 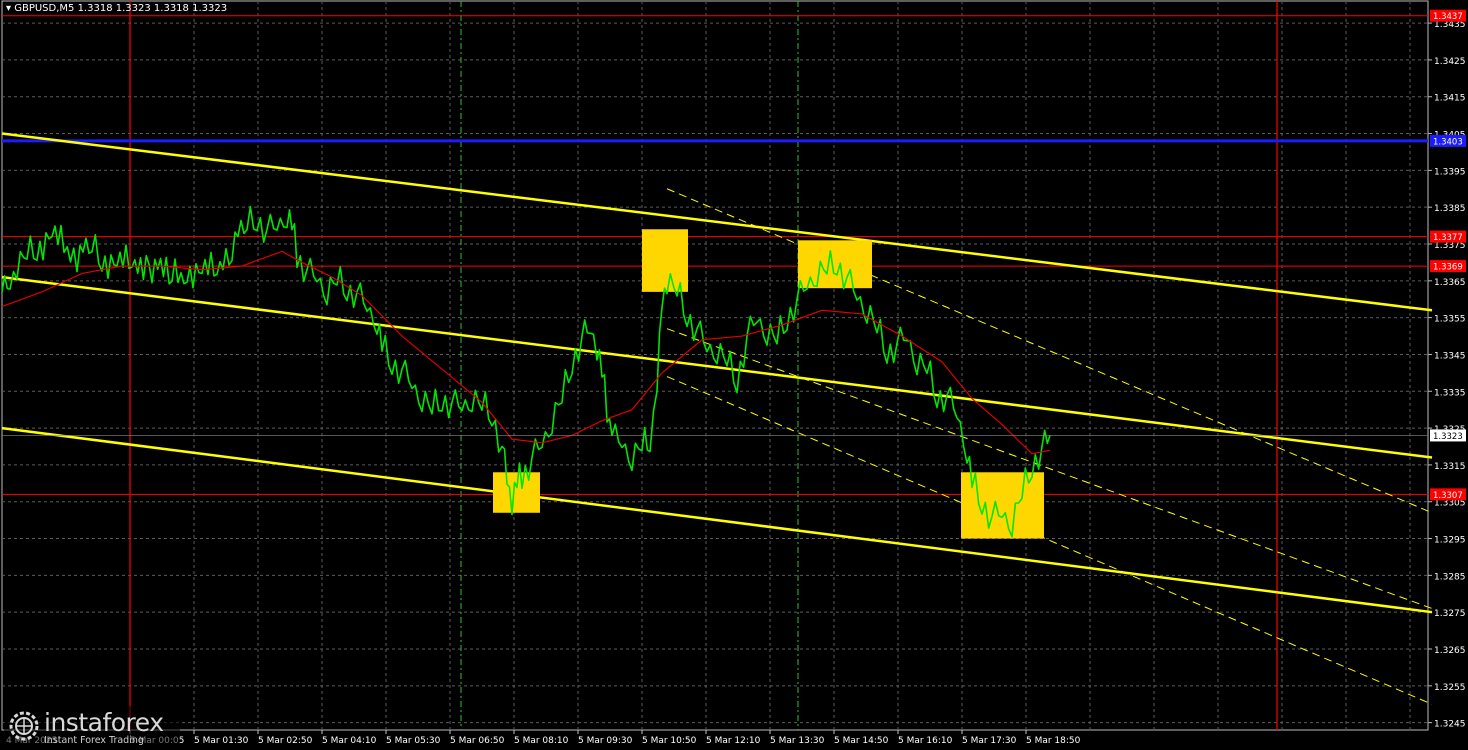 I want to click on y-tick-label: 1.3295, so click(x=1450, y=541).